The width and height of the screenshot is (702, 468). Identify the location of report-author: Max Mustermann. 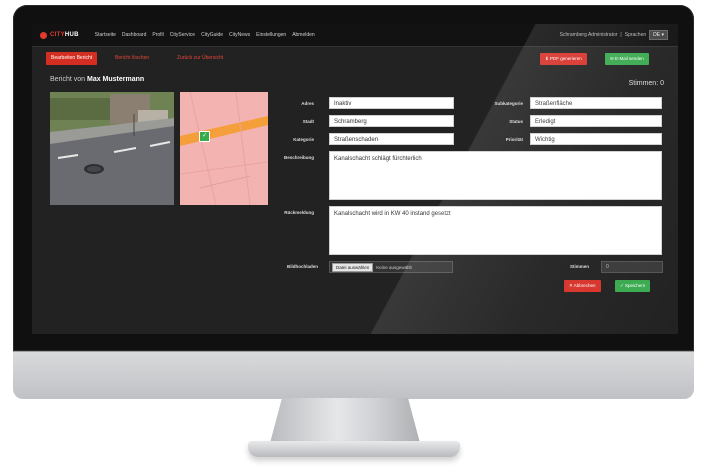
(115, 79).